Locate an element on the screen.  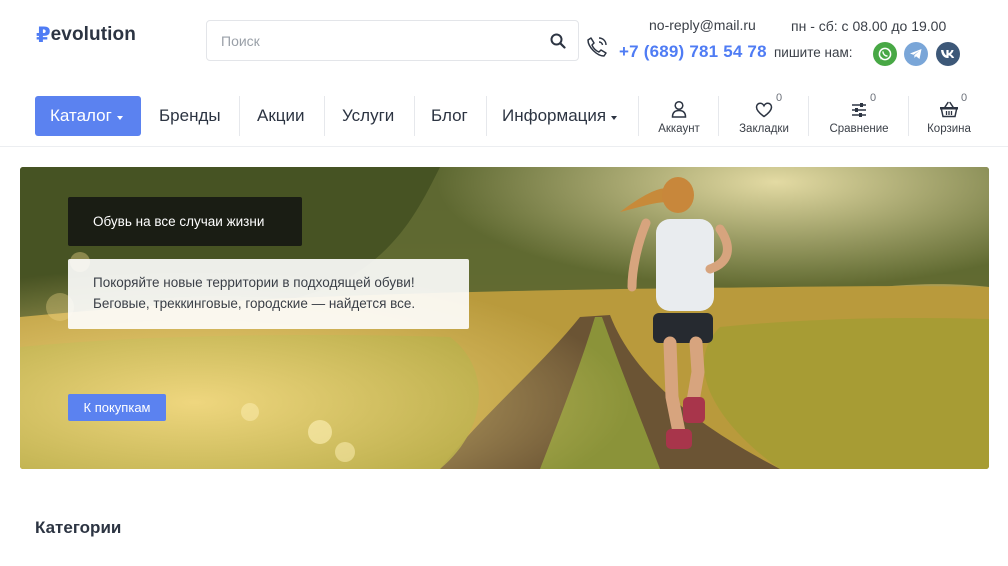
account-link: Аккаунт is located at coordinates (679, 116).